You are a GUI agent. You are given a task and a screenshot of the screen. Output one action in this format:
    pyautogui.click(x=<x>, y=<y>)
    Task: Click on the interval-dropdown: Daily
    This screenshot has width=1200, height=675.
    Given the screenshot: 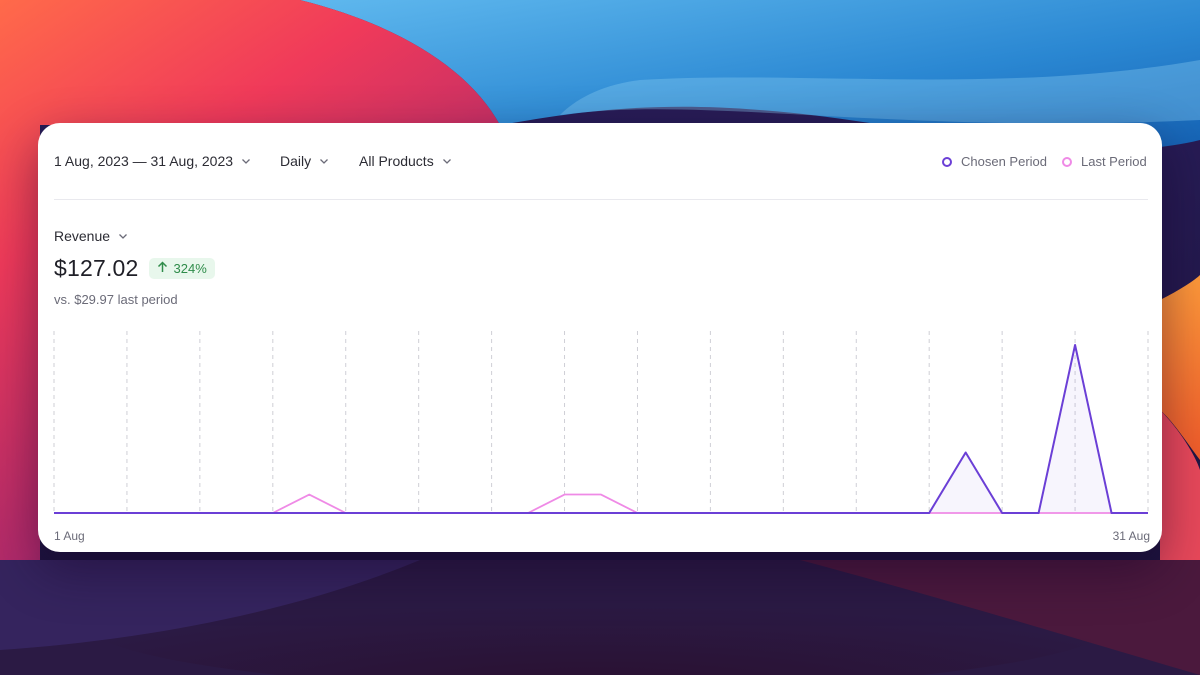 What is the action you would take?
    pyautogui.click(x=304, y=161)
    